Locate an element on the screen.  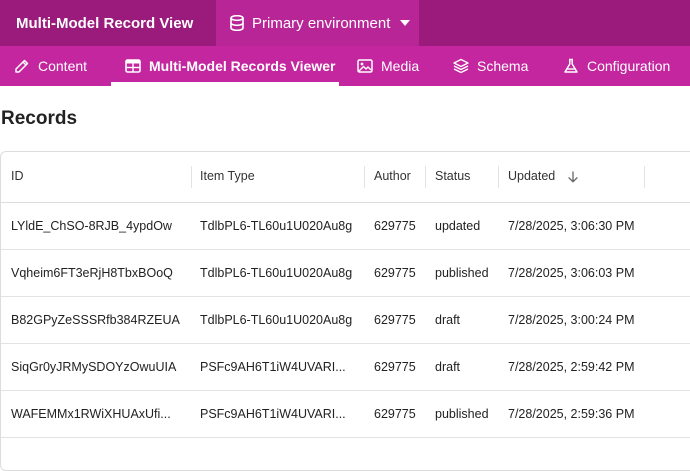
cell-id: LYldE_ChSO-8RJB_4ypdOw is located at coordinates (91, 226).